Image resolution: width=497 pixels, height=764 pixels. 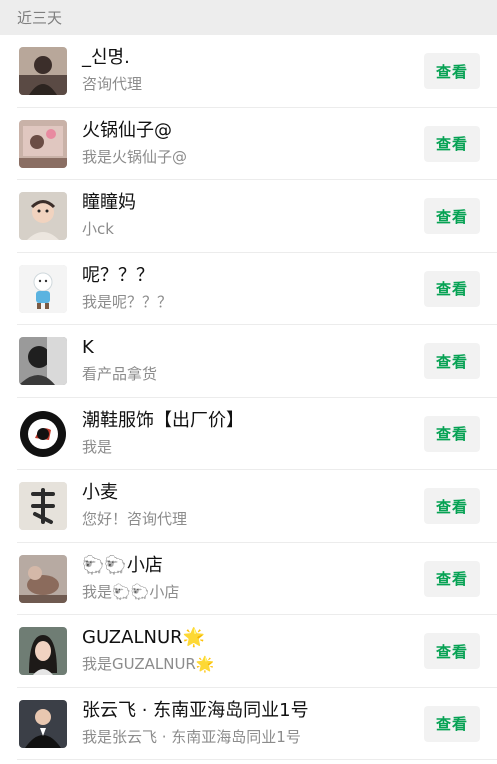 What do you see at coordinates (118, 275) in the screenshot?
I see `contact-name: 呢？？？` at bounding box center [118, 275].